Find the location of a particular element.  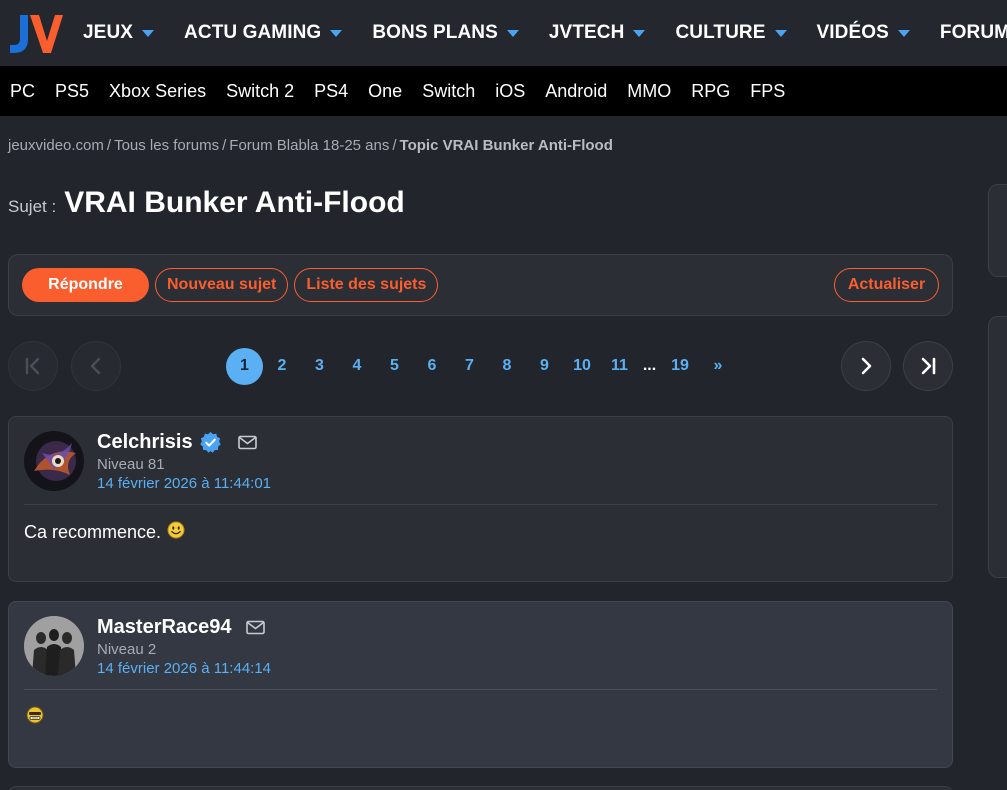

new-topic-button: Nouveau sujet is located at coordinates (222, 285).